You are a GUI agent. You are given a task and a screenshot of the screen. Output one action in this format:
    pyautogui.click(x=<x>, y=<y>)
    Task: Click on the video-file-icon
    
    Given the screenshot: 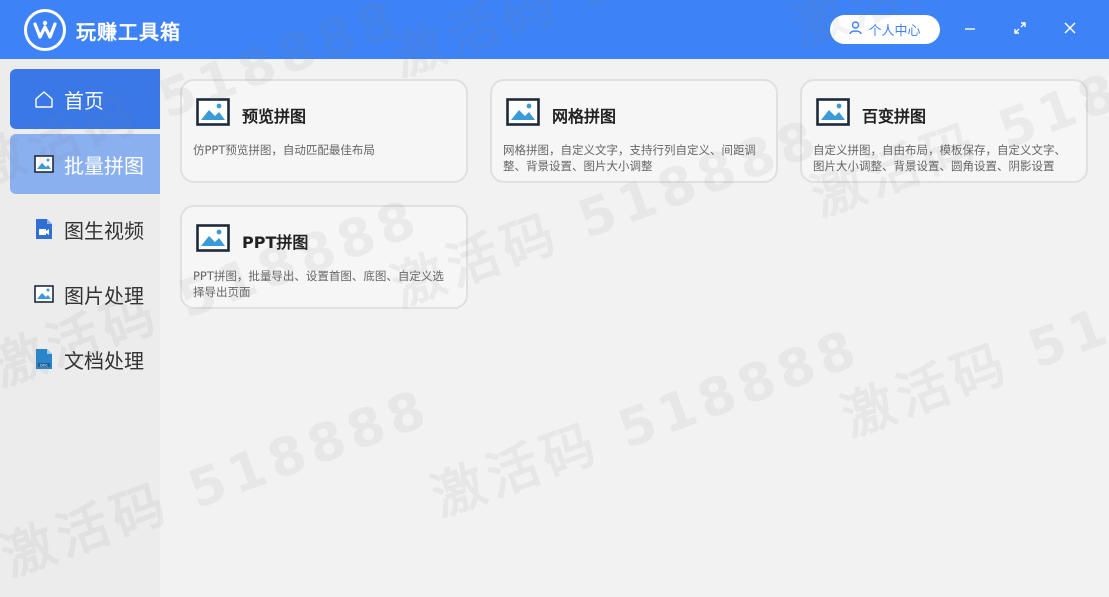 What is the action you would take?
    pyautogui.click(x=44, y=229)
    